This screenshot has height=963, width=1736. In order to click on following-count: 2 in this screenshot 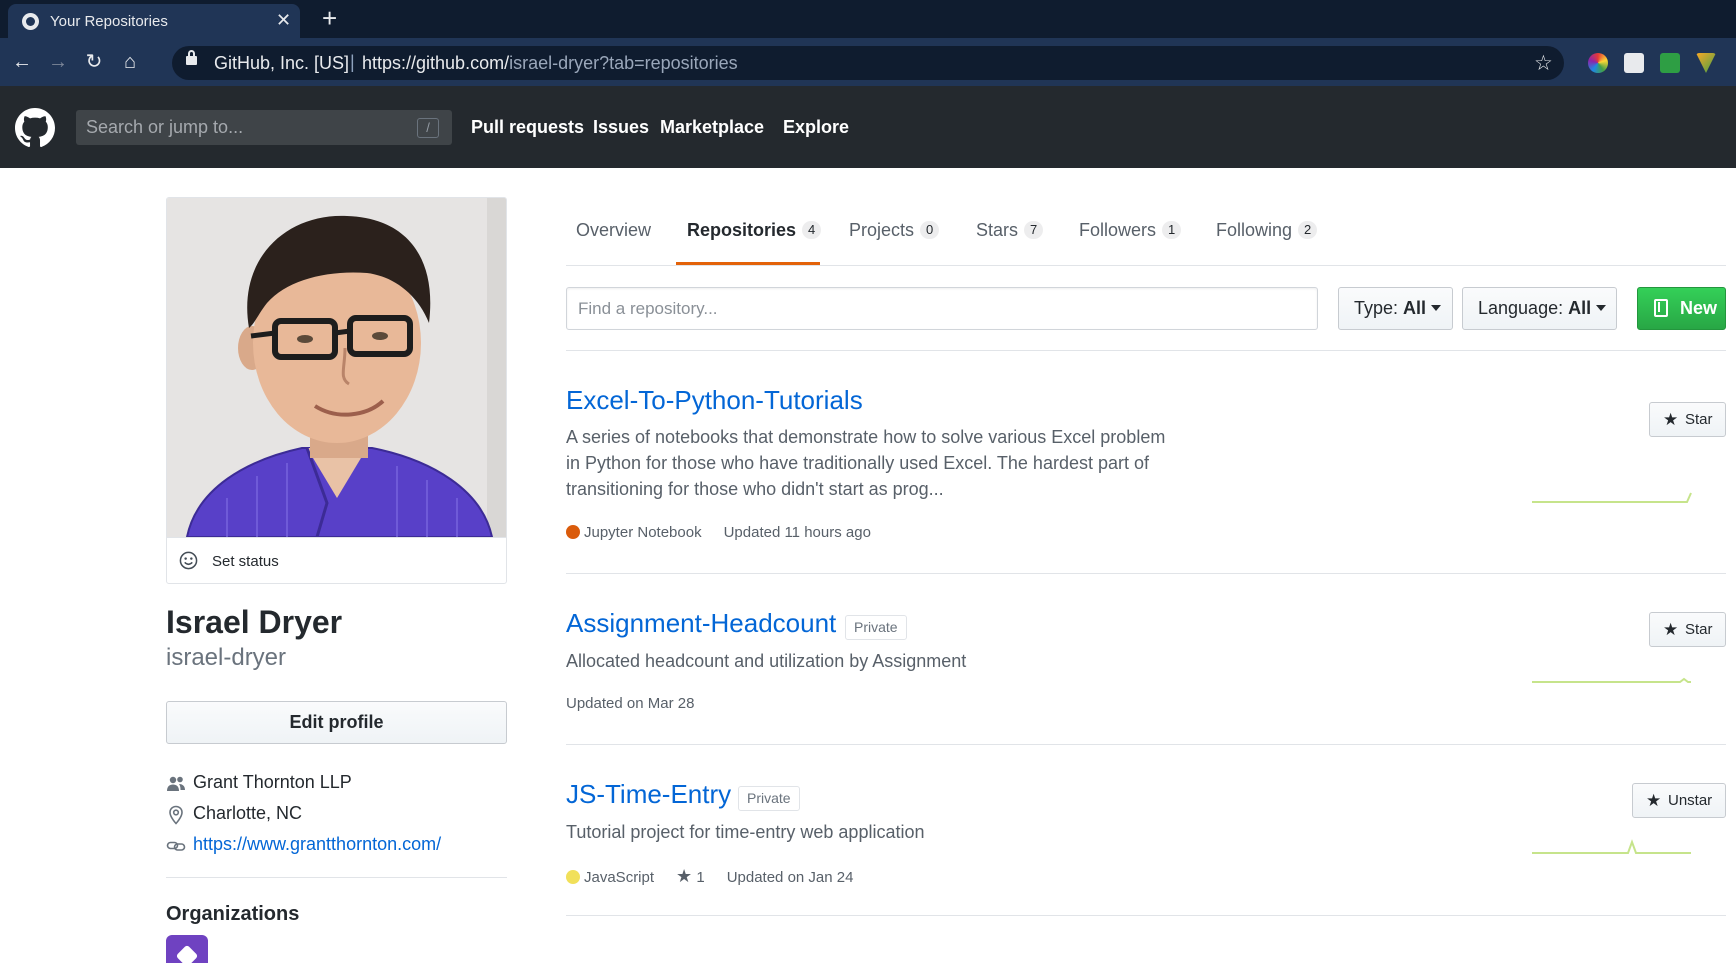, I will do `click(1308, 230)`.